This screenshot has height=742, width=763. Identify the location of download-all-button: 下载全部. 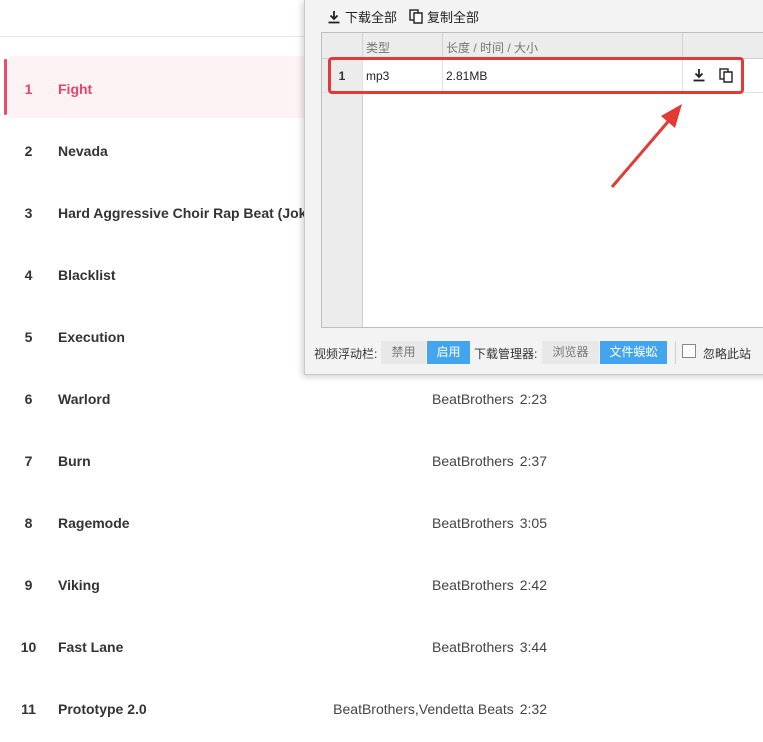
(362, 16).